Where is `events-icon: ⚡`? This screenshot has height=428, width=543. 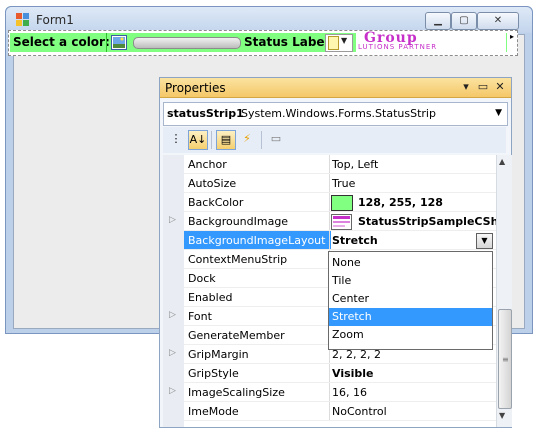 events-icon: ⚡ is located at coordinates (247, 139).